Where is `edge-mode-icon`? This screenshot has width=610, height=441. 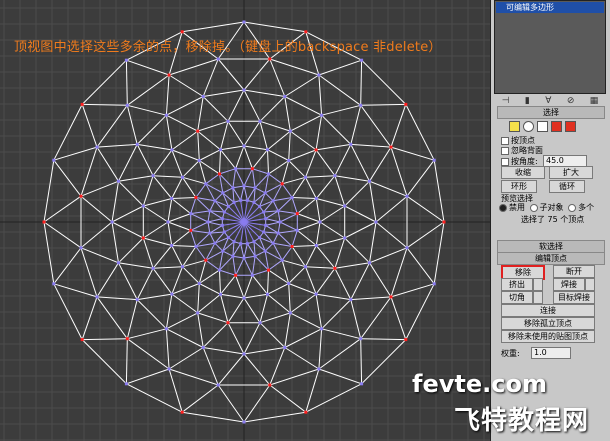
edge-mode-icon is located at coordinates (528, 126).